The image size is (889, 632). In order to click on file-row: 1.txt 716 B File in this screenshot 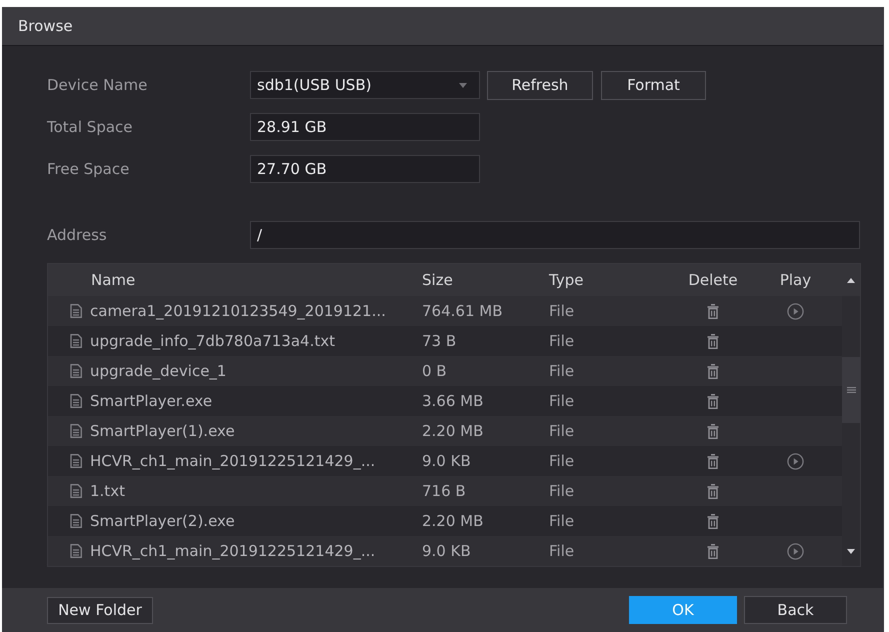, I will do `click(445, 491)`.